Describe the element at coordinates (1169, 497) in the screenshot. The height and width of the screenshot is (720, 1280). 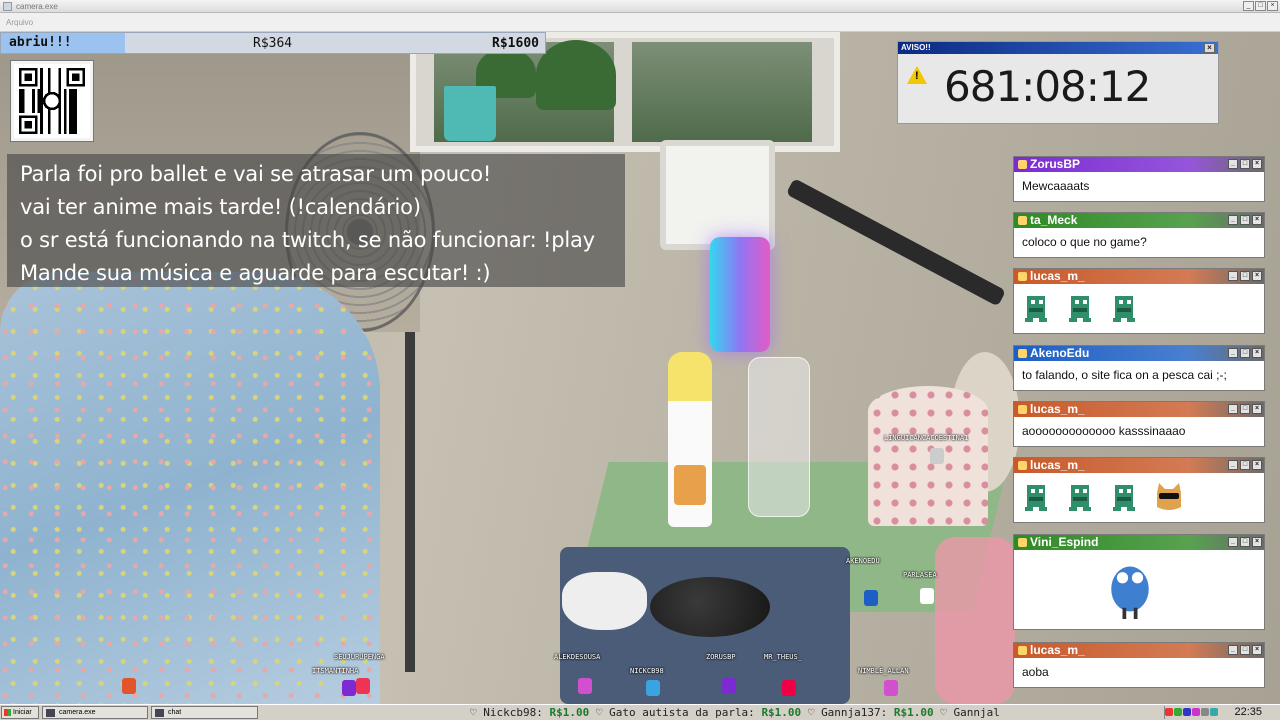
I see `cat-emote-icon` at that location.